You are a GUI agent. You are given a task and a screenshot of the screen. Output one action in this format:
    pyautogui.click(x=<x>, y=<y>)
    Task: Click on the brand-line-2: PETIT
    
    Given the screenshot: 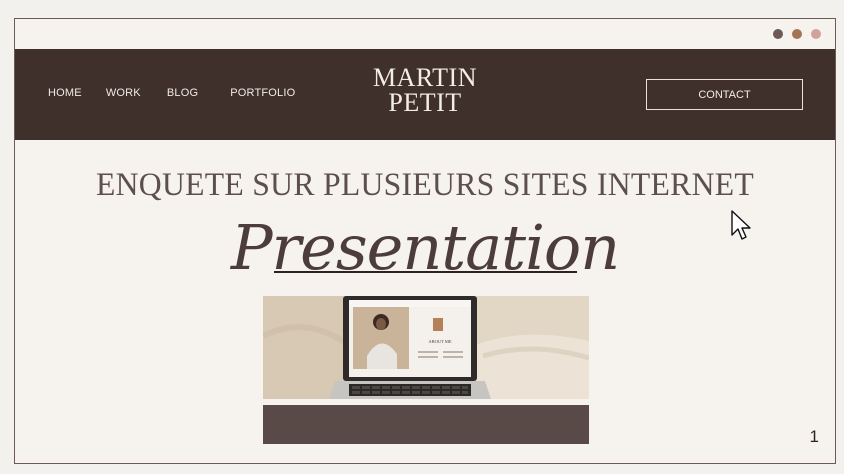 What is the action you would take?
    pyautogui.click(x=425, y=102)
    